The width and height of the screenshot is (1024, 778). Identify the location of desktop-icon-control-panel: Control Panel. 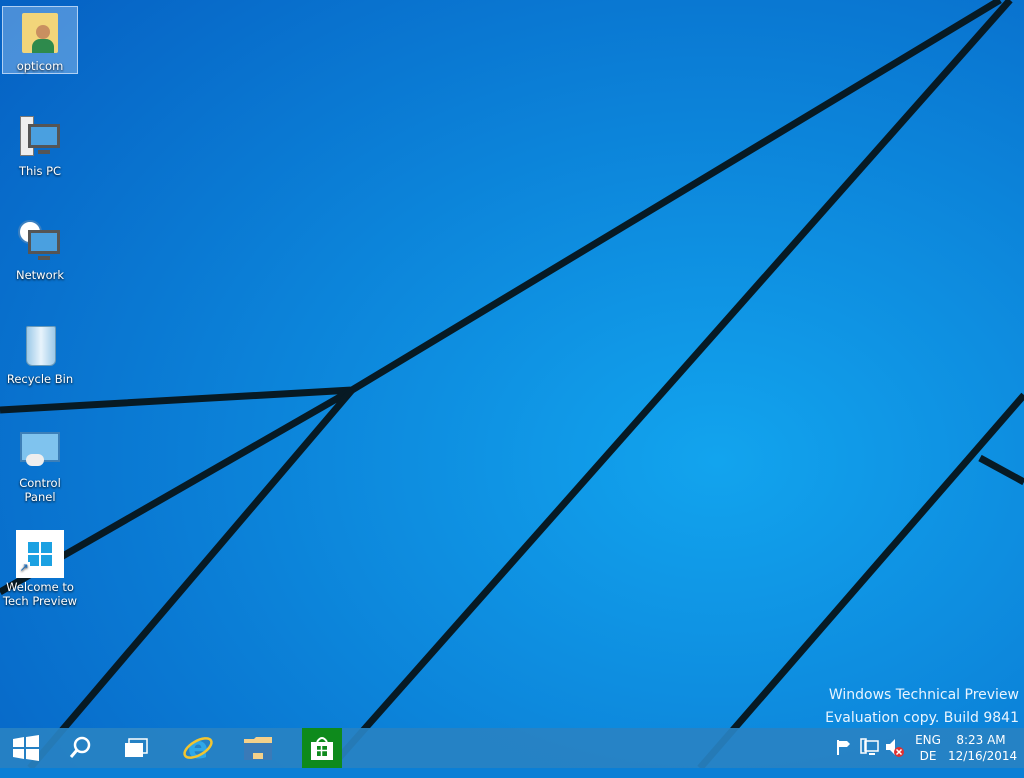
(40, 464).